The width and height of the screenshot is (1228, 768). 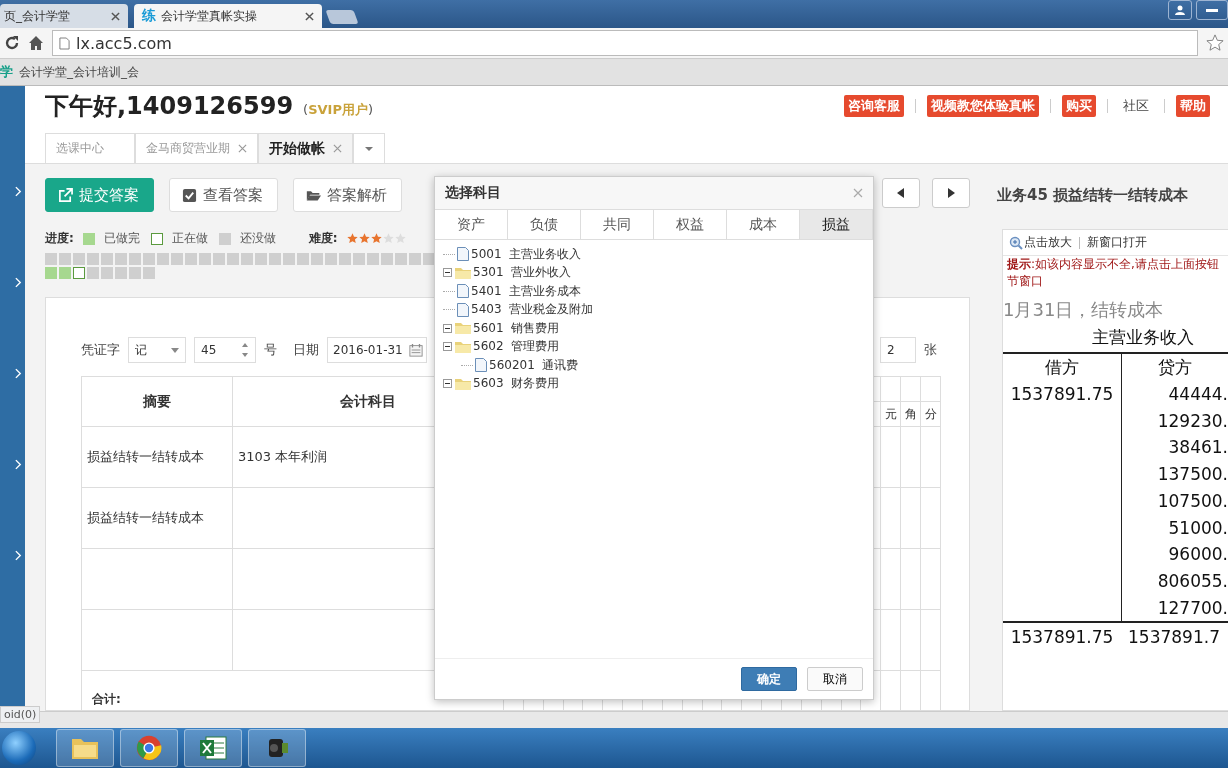 What do you see at coordinates (625, 43) in the screenshot?
I see `address-field: lx.acc5.com` at bounding box center [625, 43].